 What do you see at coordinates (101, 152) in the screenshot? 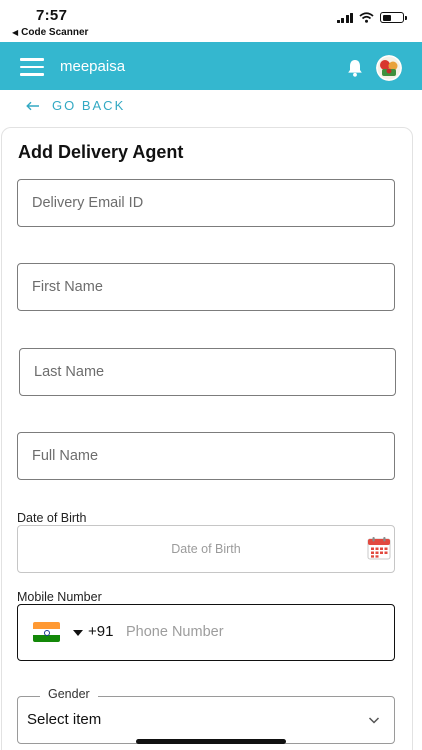
I see `form-title: Add Delivery Agent` at bounding box center [101, 152].